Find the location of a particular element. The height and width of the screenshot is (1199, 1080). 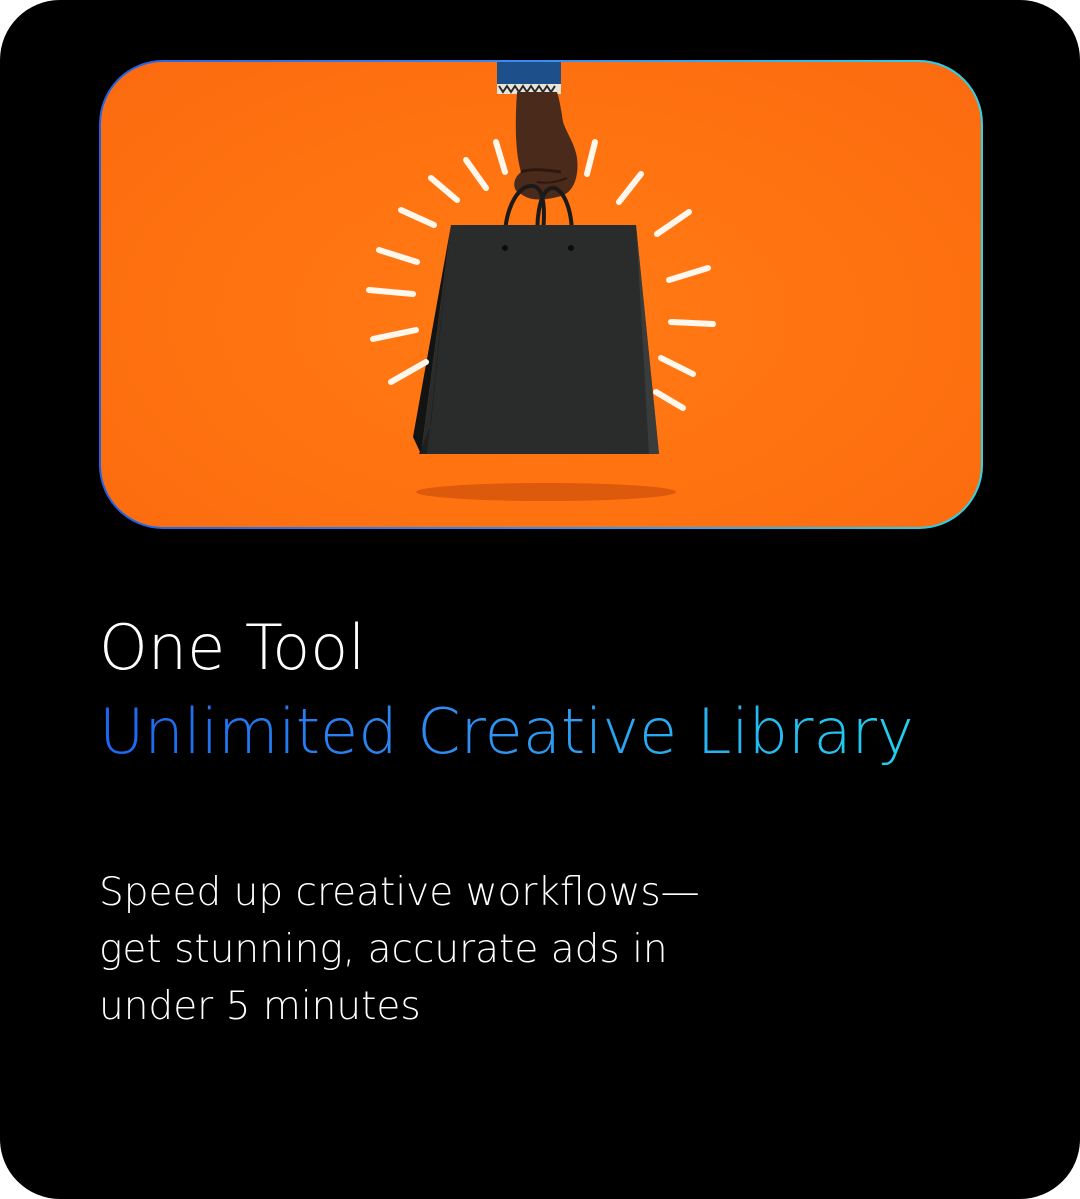

headline: One Tool Unlimited Creative Library is located at coordinates (569, 690).